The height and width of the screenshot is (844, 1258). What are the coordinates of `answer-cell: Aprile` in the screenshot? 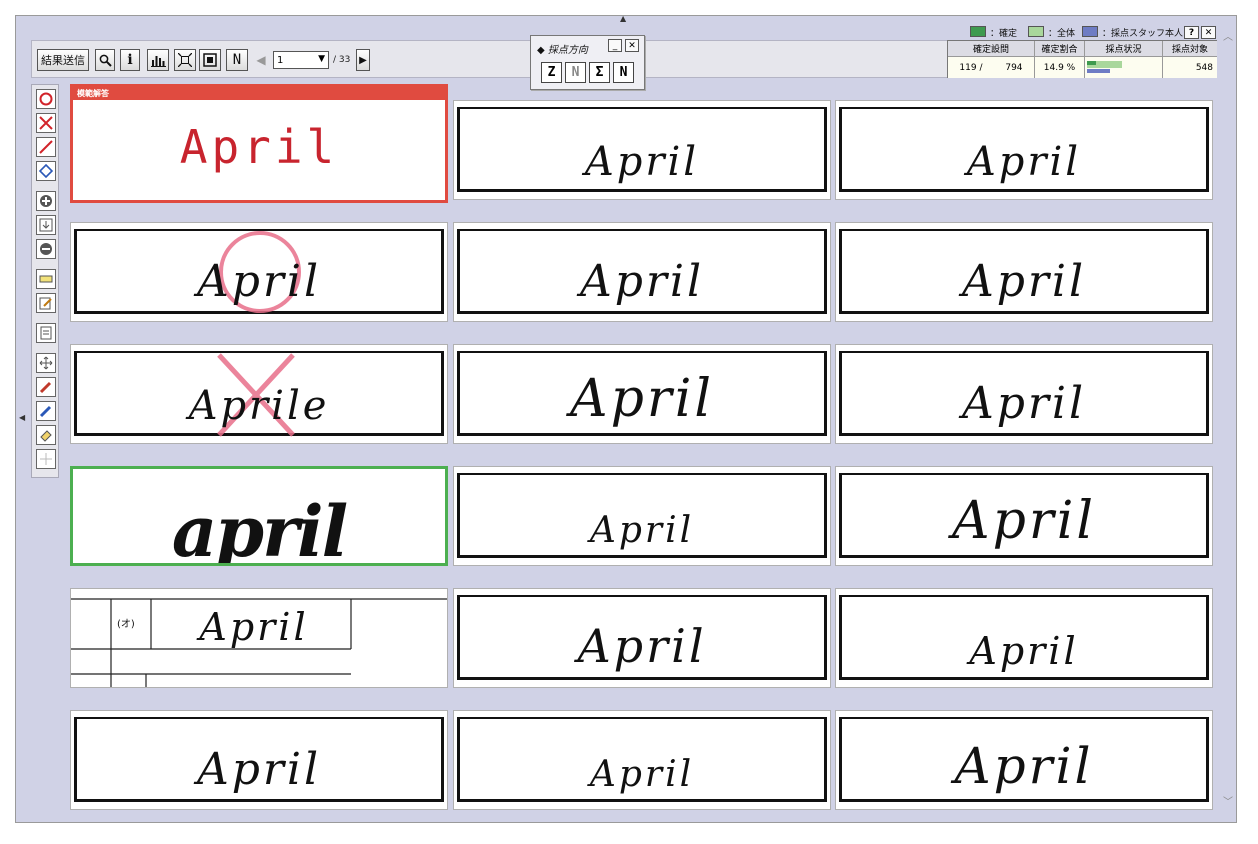 It's located at (259, 394).